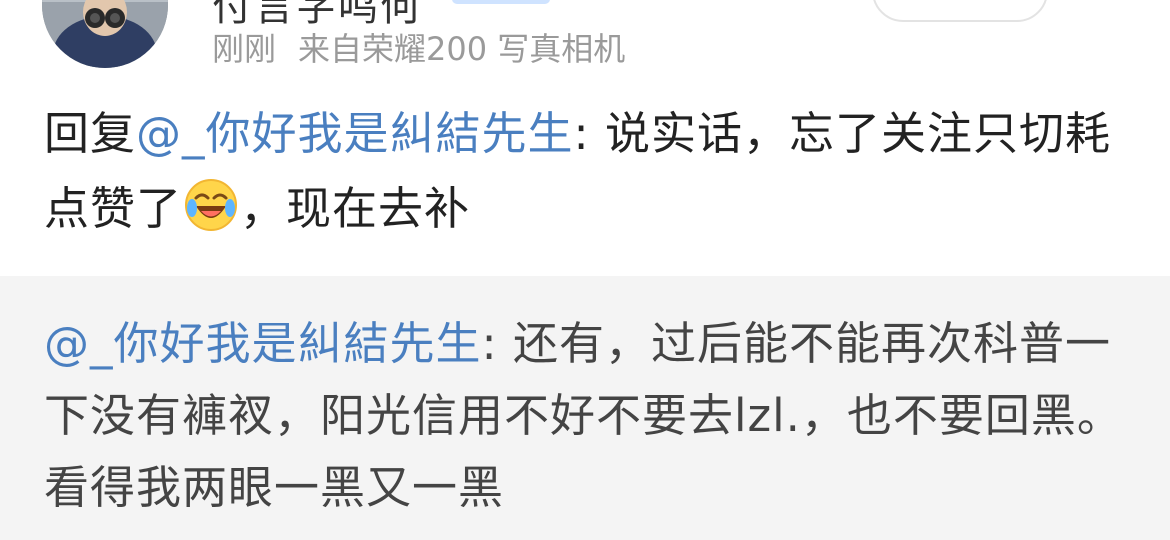 The image size is (1170, 540). What do you see at coordinates (462, 49) in the screenshot?
I see `post-source: 来自荣耀200 写真相机` at bounding box center [462, 49].